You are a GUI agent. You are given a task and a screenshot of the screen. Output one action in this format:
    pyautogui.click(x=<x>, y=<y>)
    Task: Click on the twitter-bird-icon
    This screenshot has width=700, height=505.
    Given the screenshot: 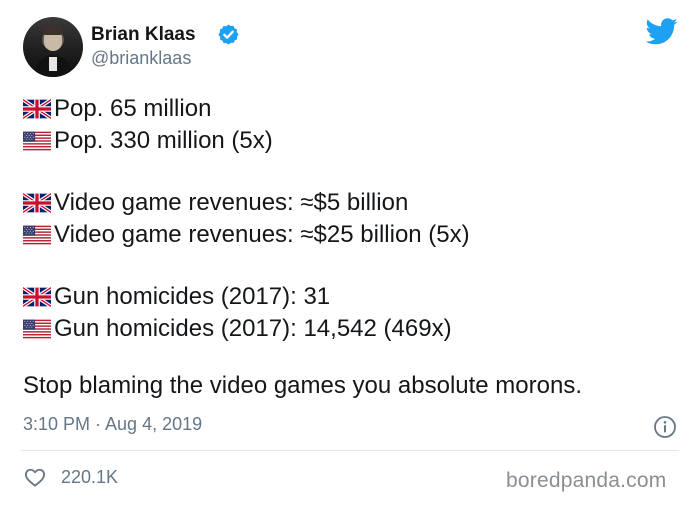 What is the action you would take?
    pyautogui.click(x=662, y=31)
    